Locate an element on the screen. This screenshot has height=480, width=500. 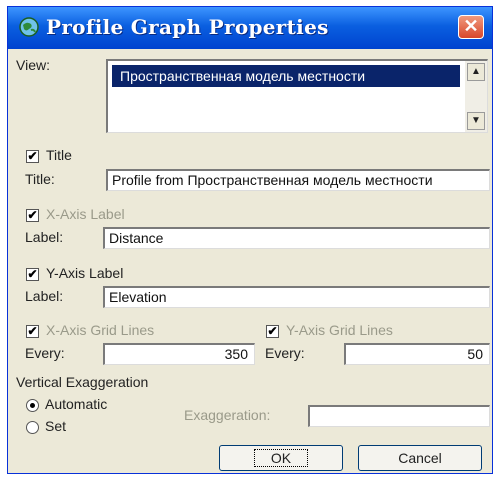
x-grid-every-input: 350 is located at coordinates (179, 354).